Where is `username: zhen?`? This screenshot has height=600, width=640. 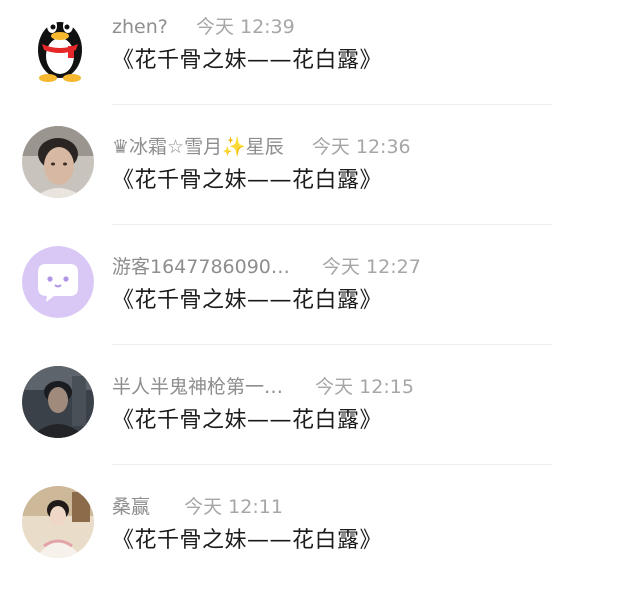
username: zhen? is located at coordinates (140, 27).